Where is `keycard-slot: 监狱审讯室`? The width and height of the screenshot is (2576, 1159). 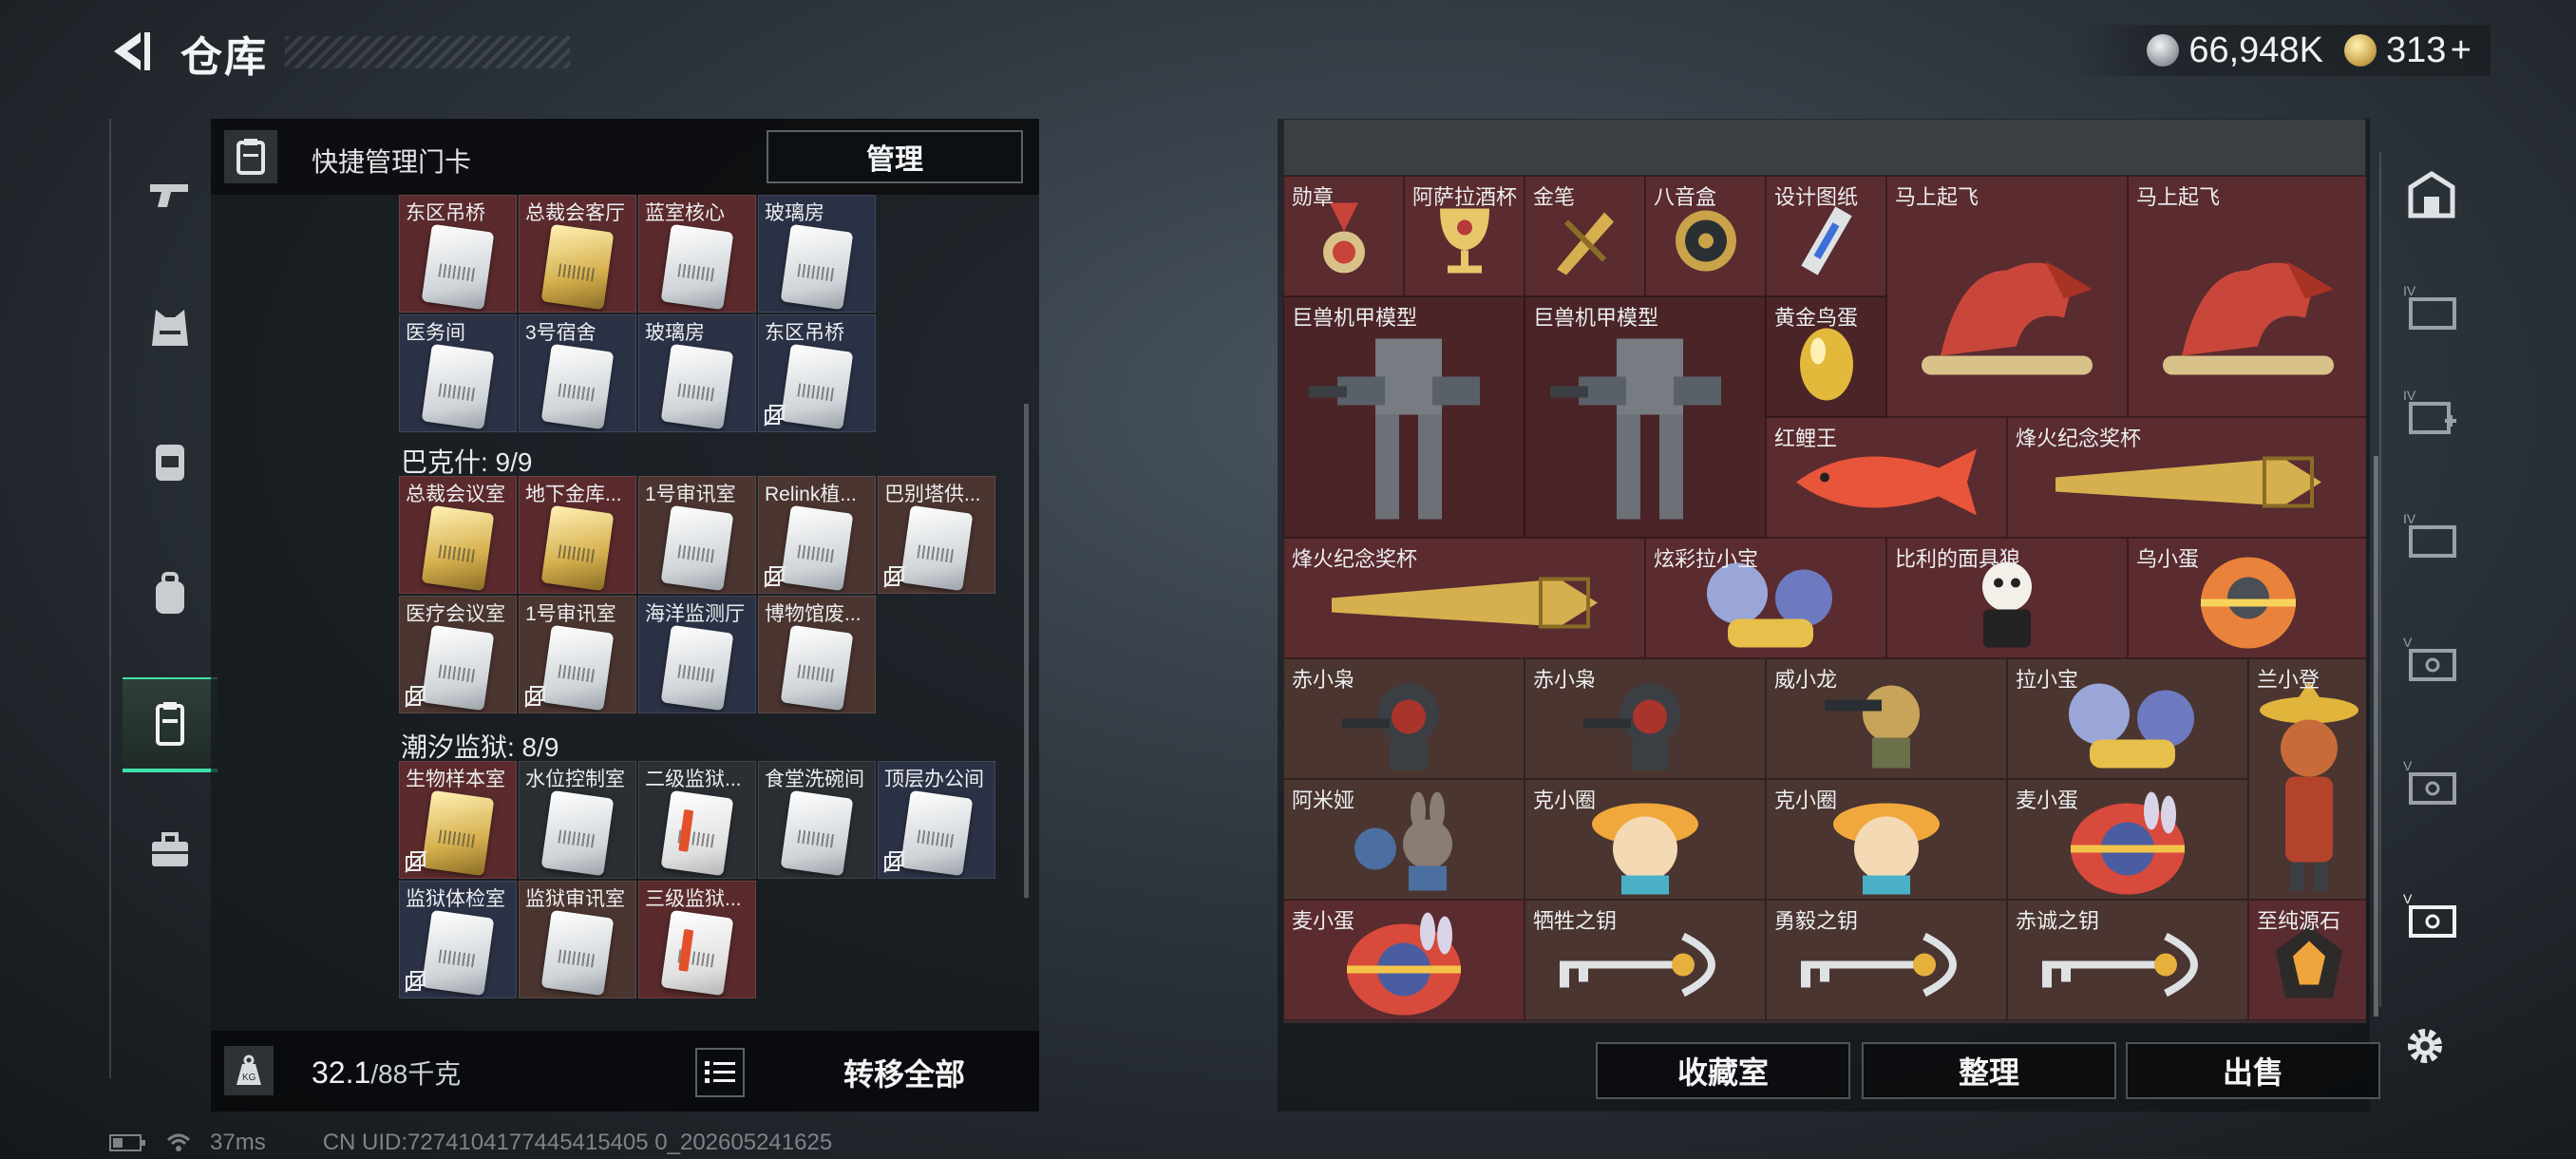 keycard-slot: 监狱审讯室 is located at coordinates (577, 939).